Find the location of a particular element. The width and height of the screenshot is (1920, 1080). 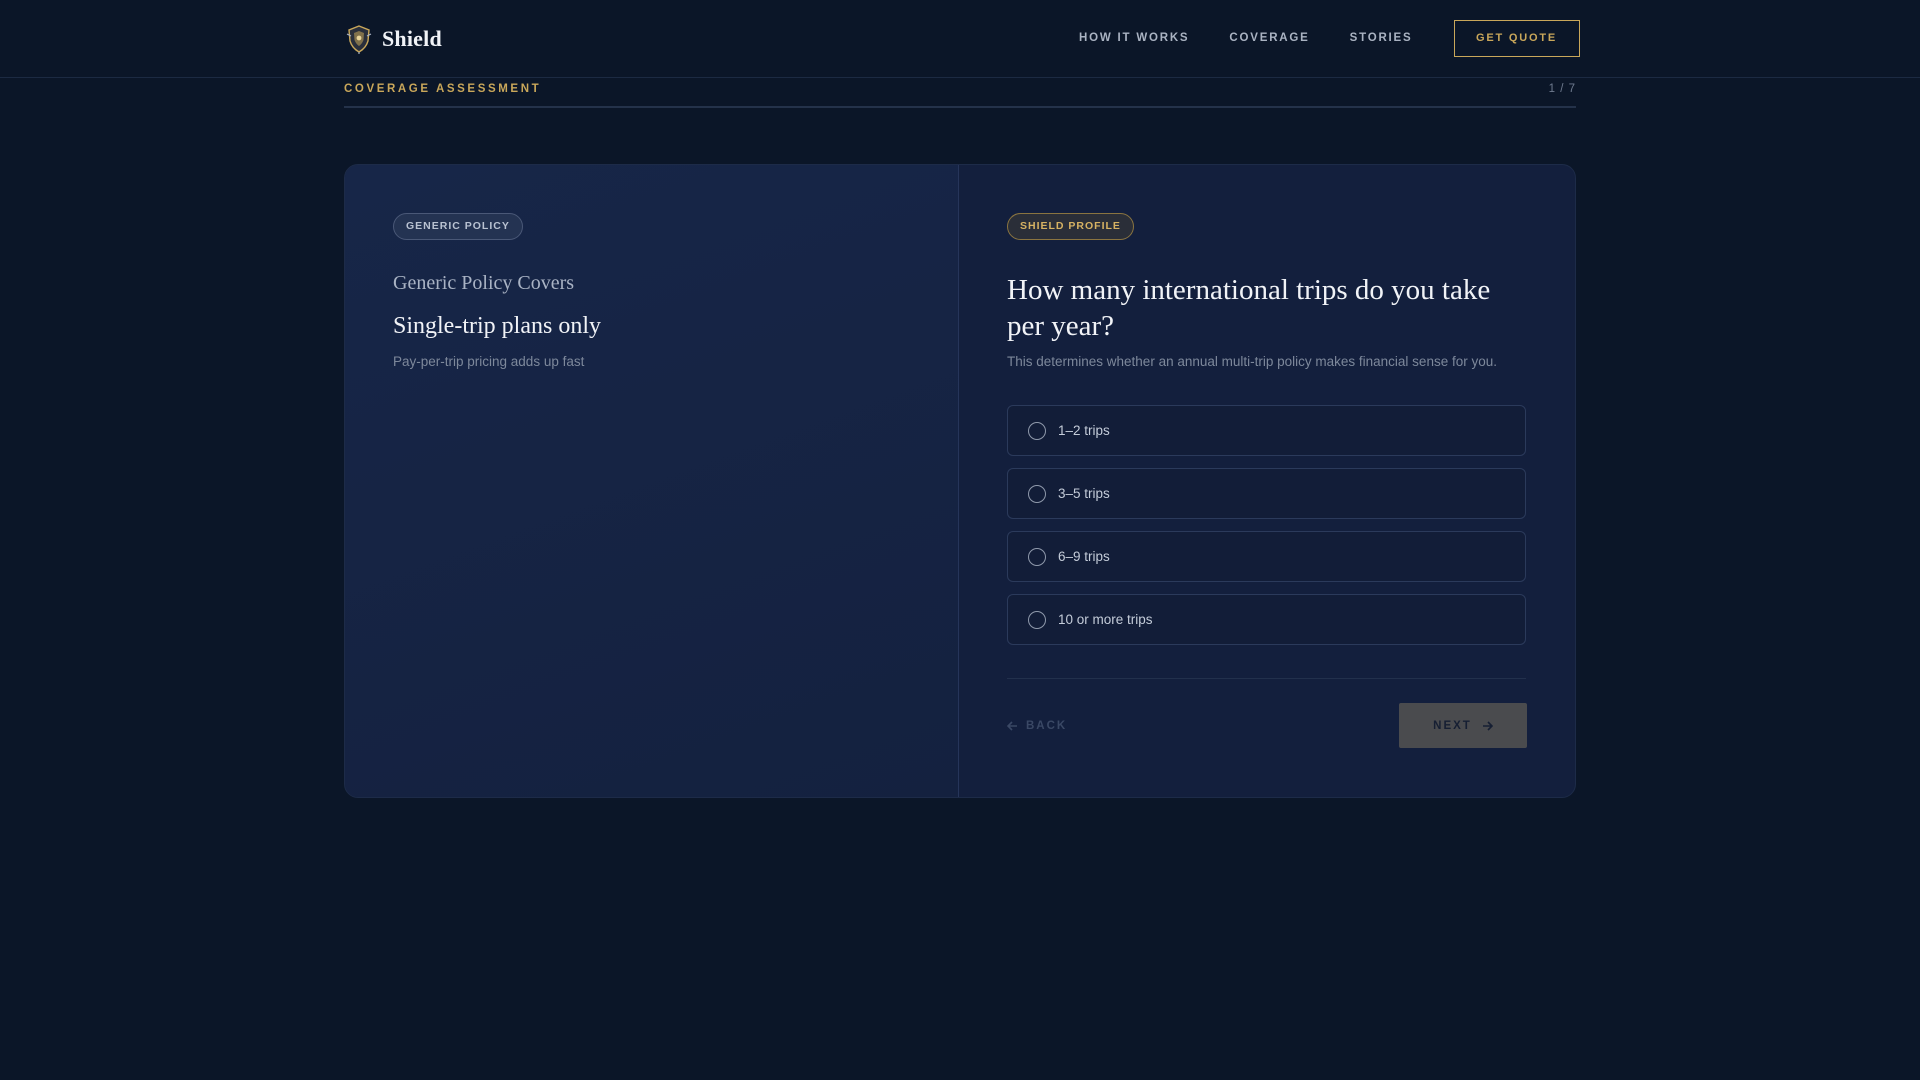

get-quote-button: GET QUOTE is located at coordinates (1516, 38).